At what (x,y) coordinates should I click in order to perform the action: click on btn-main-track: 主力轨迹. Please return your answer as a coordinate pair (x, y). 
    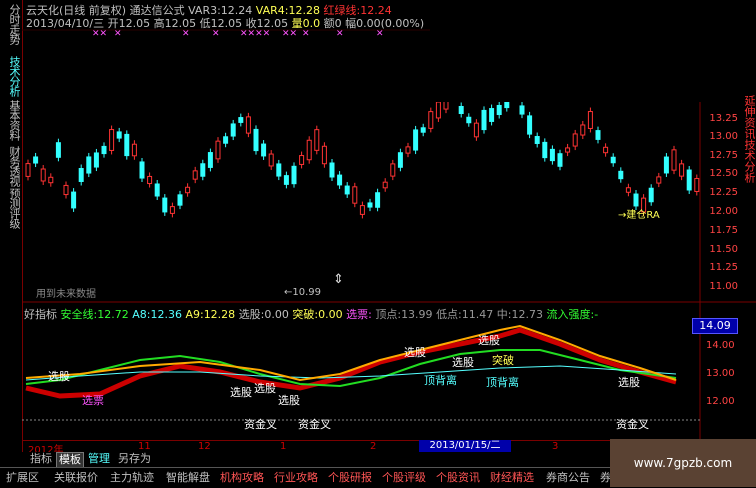
    Looking at the image, I should click on (132, 477).